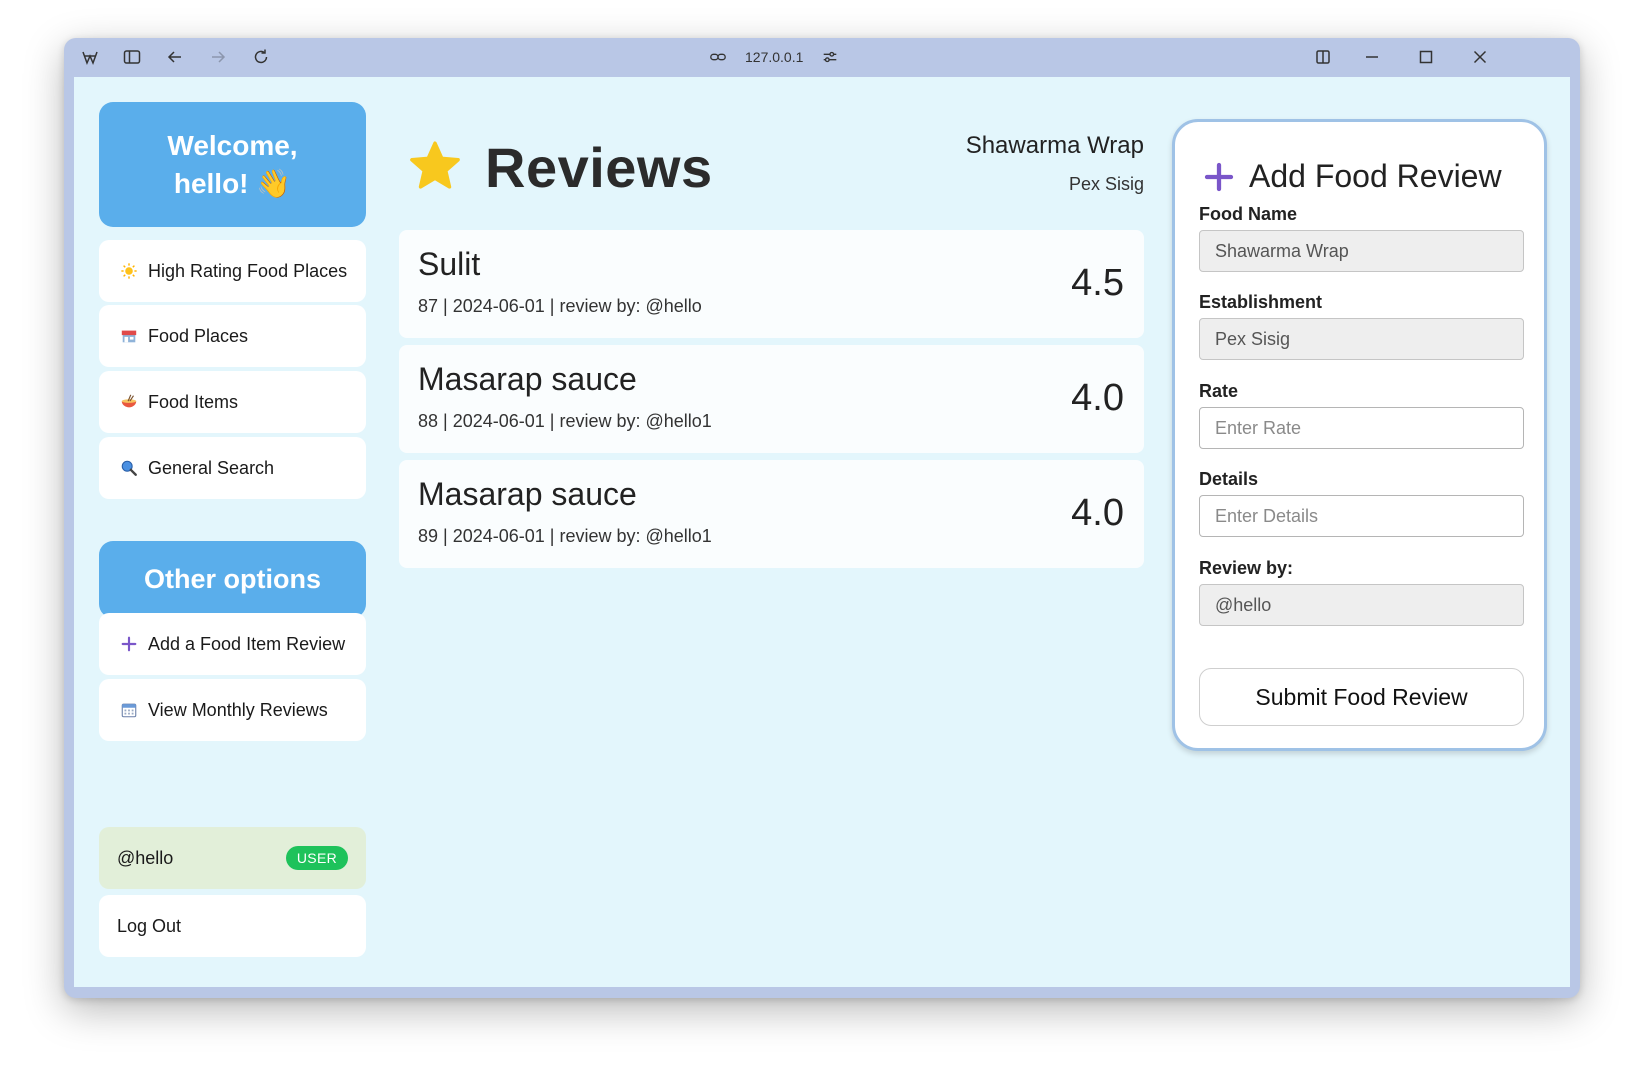 This screenshot has height=1076, width=1644. What do you see at coordinates (261, 57) in the screenshot?
I see `reload-icon` at bounding box center [261, 57].